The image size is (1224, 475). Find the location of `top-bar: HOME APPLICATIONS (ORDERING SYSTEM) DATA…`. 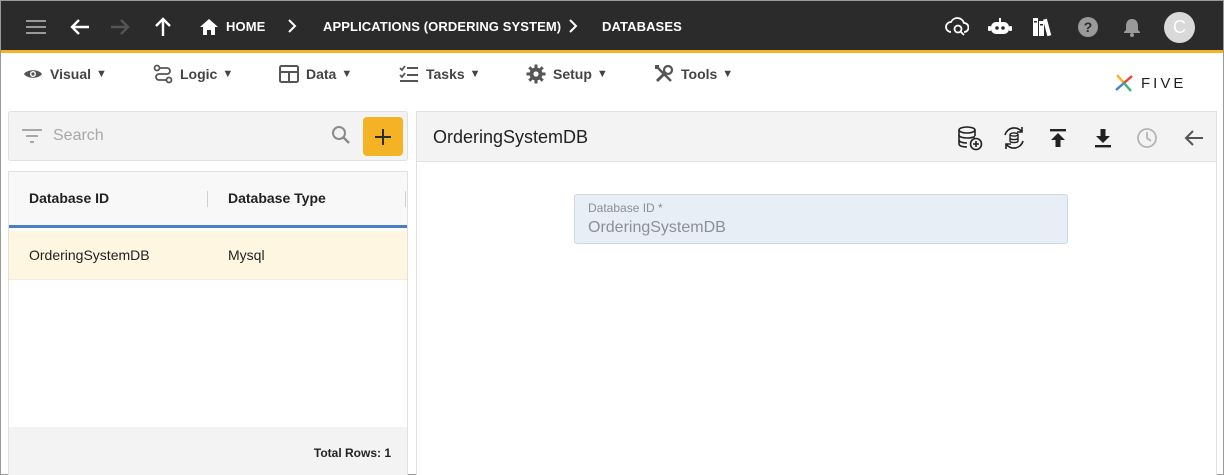

top-bar: HOME APPLICATIONS (ORDERING SYSTEM) DATA… is located at coordinates (612, 27).